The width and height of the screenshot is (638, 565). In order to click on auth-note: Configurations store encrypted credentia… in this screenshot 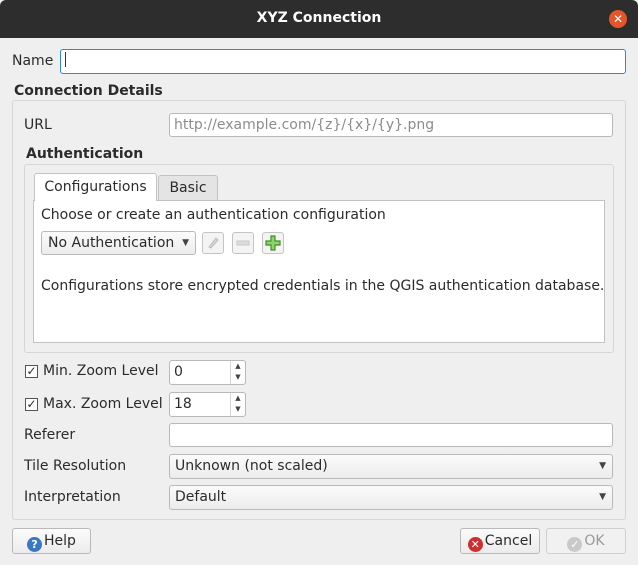, I will do `click(323, 286)`.